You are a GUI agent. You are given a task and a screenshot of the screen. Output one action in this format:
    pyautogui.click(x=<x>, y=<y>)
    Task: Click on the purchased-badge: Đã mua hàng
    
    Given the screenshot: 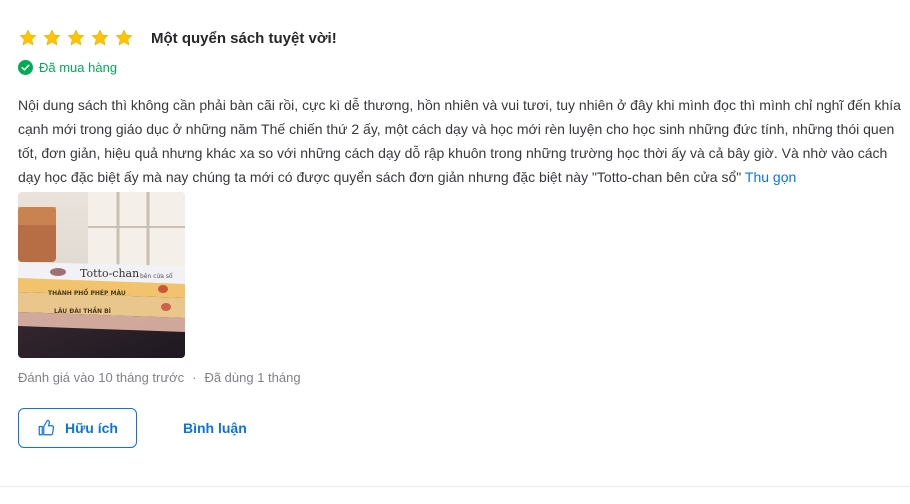 What is the action you would take?
    pyautogui.click(x=67, y=67)
    